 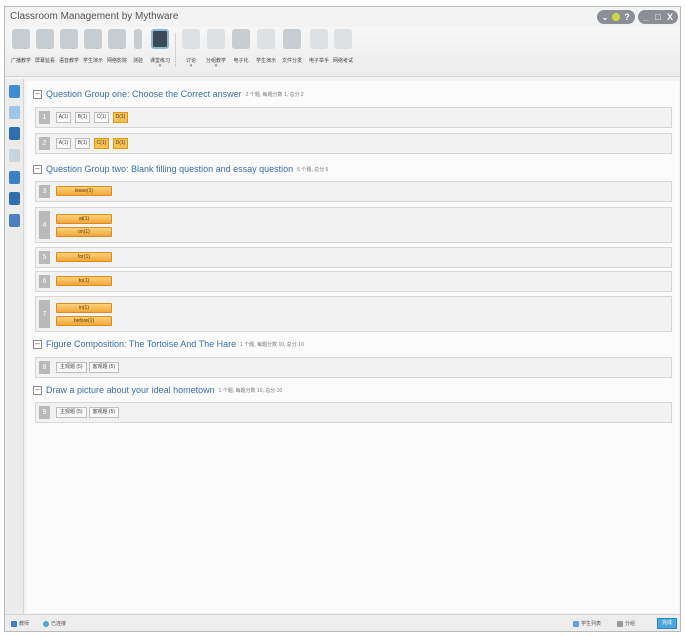 I want to click on toolbar-monitor: 屏幕监看, so click(x=45, y=51).